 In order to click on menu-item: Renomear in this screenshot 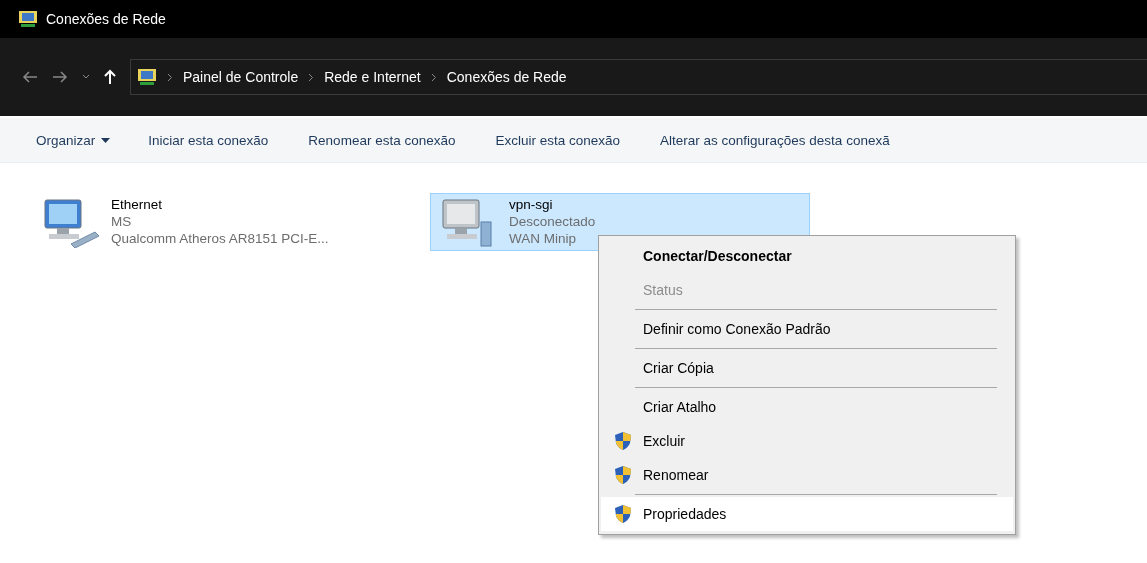, I will do `click(807, 475)`.